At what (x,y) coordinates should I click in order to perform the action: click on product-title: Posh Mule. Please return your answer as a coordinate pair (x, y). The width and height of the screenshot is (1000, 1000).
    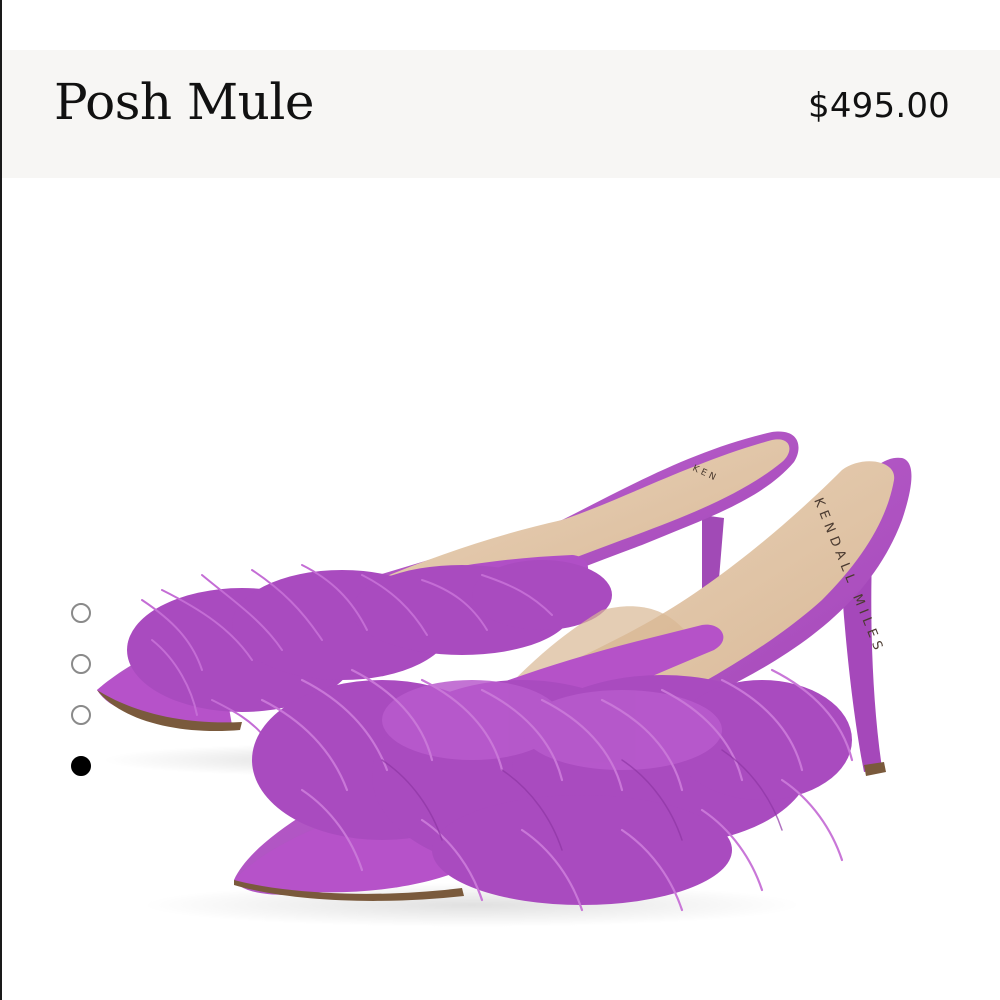
    Looking at the image, I should click on (184, 102).